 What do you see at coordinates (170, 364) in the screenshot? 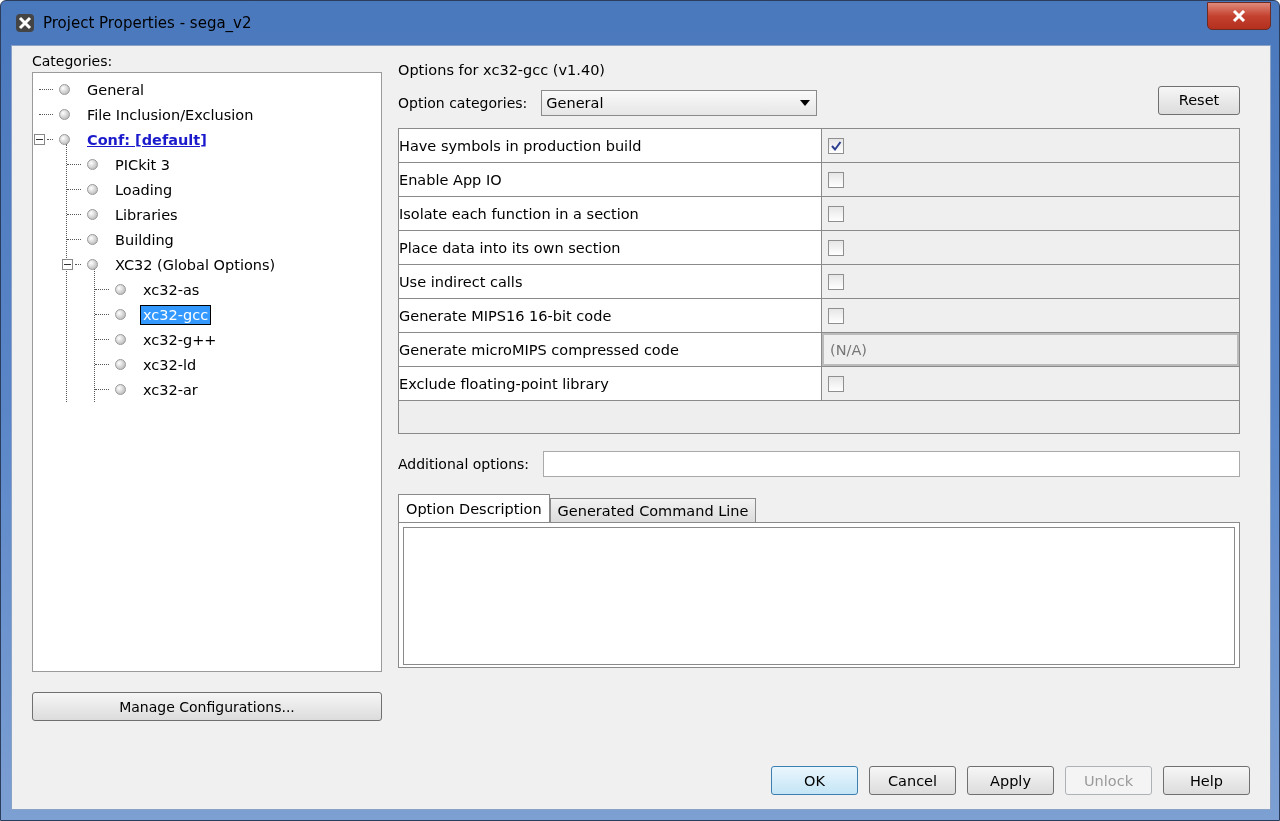
I see `tree-item: xc32-ld` at bounding box center [170, 364].